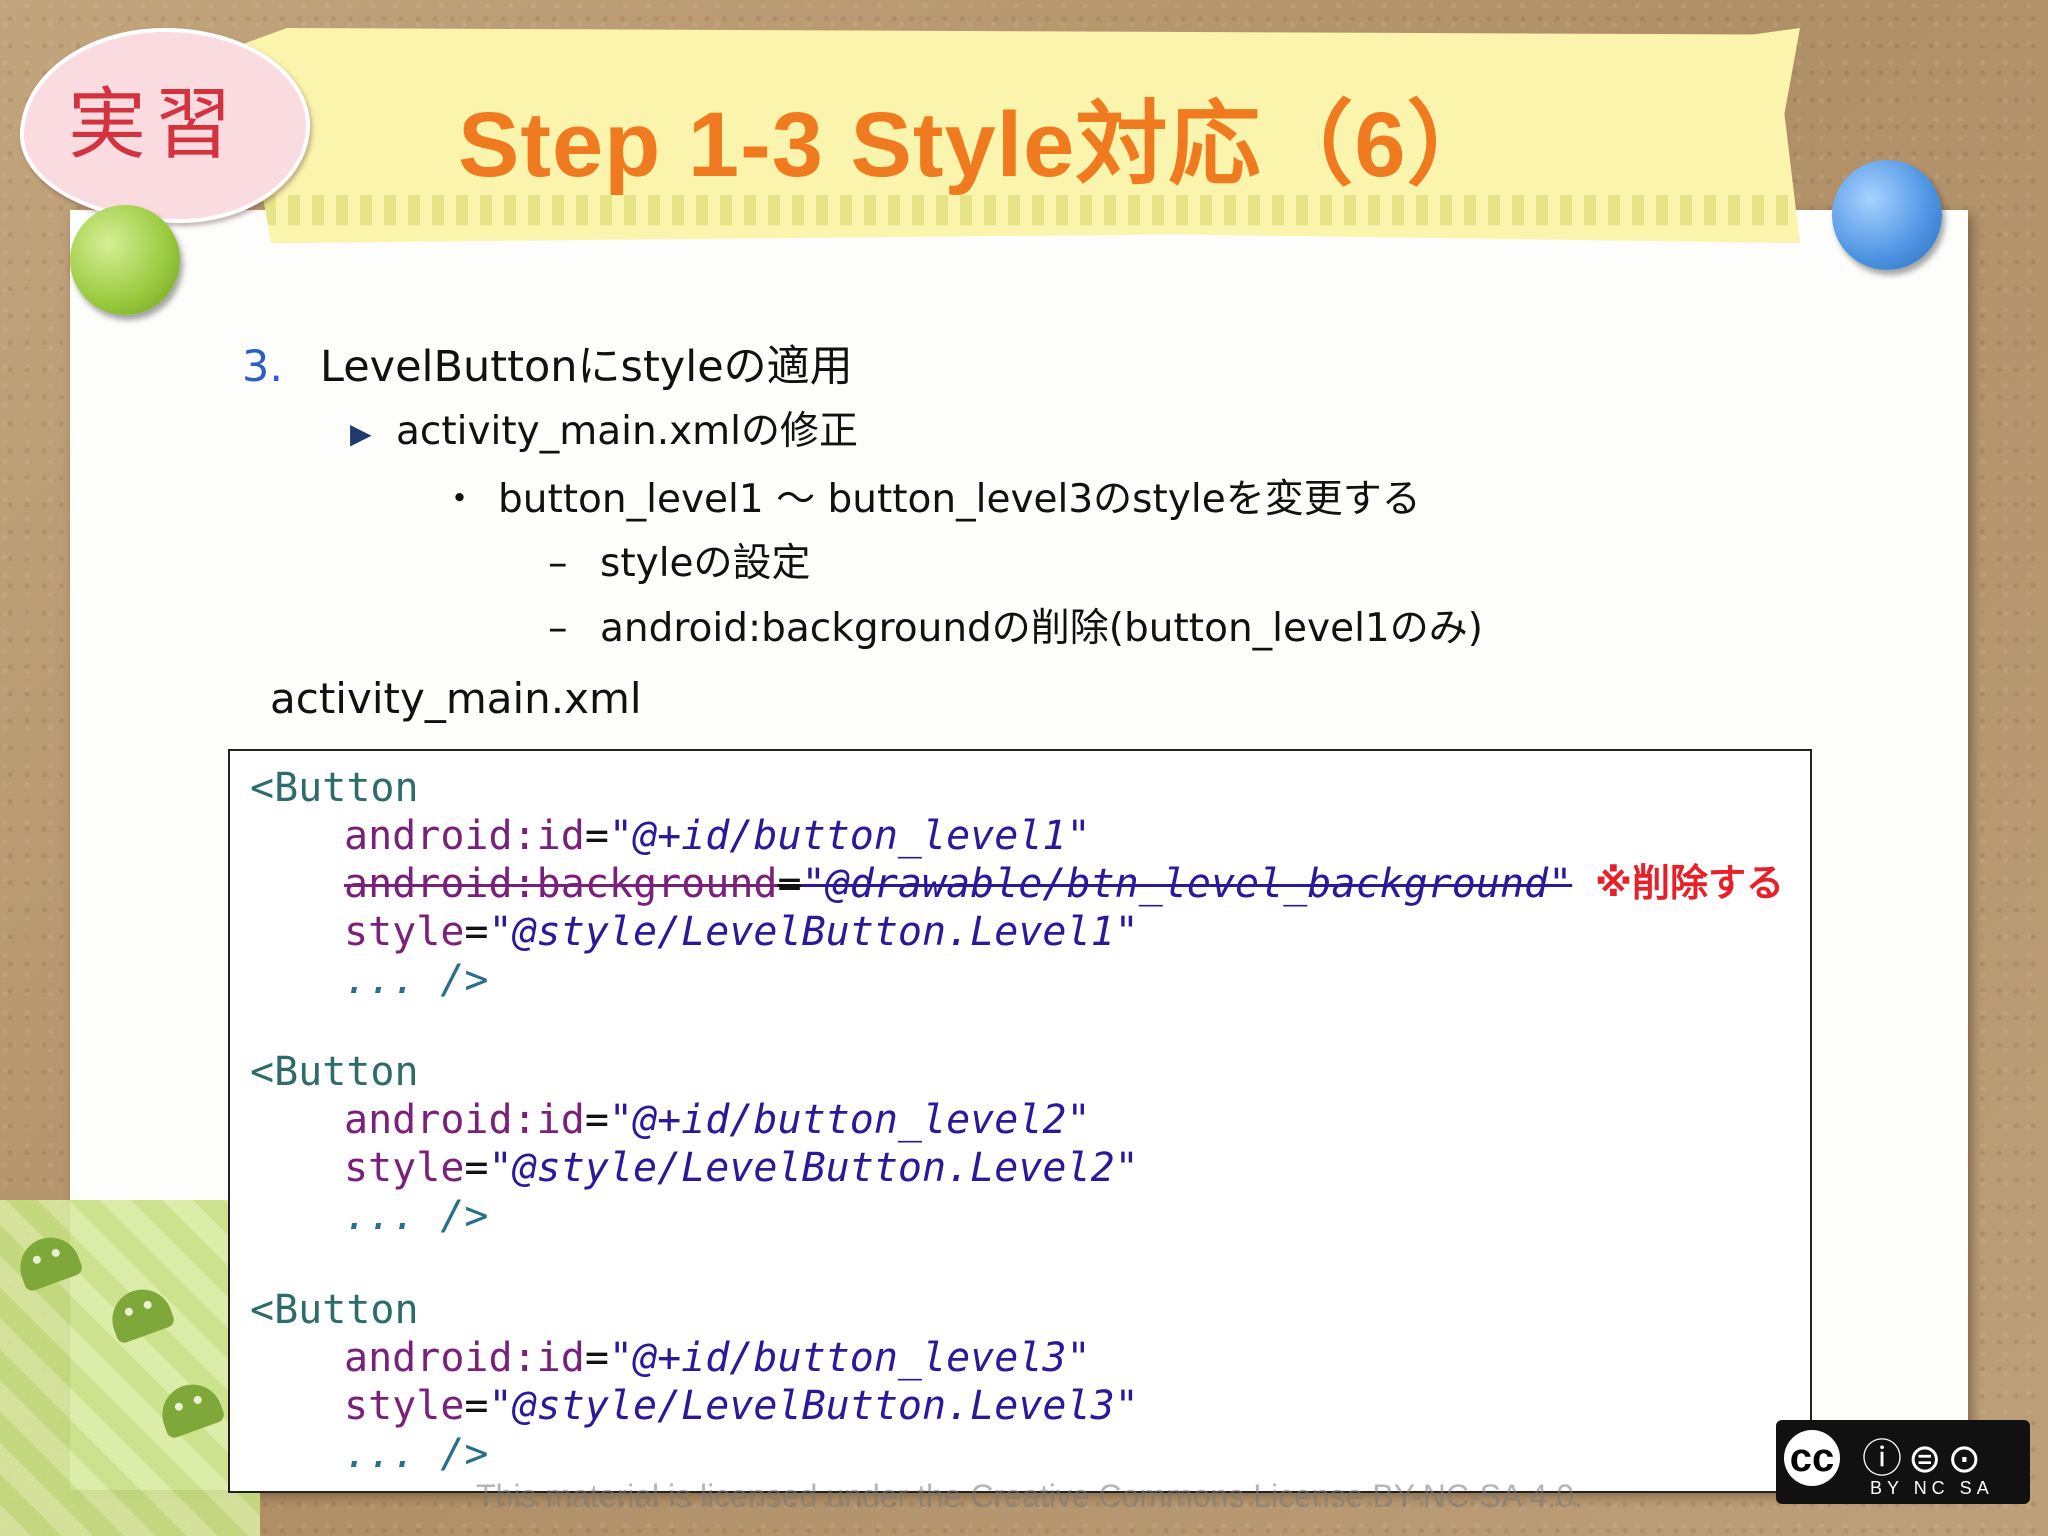 This screenshot has height=1536, width=2048. I want to click on by-nc-sa-icon: ⓘ⊜⊙, so click(1925, 1459).